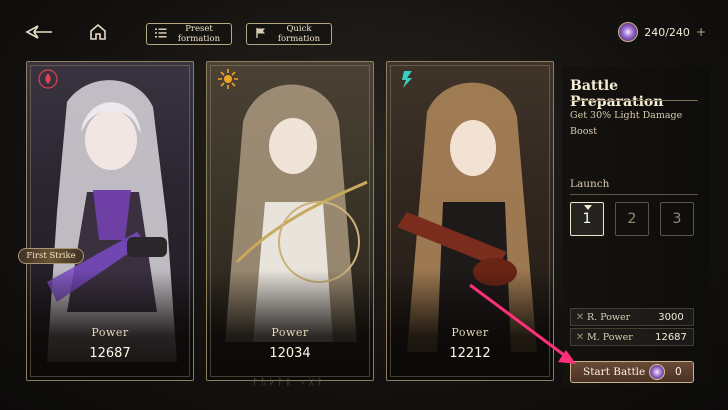 Image resolution: width=728 pixels, height=410 pixels. I want to click on launch-label: Launch, so click(590, 184).